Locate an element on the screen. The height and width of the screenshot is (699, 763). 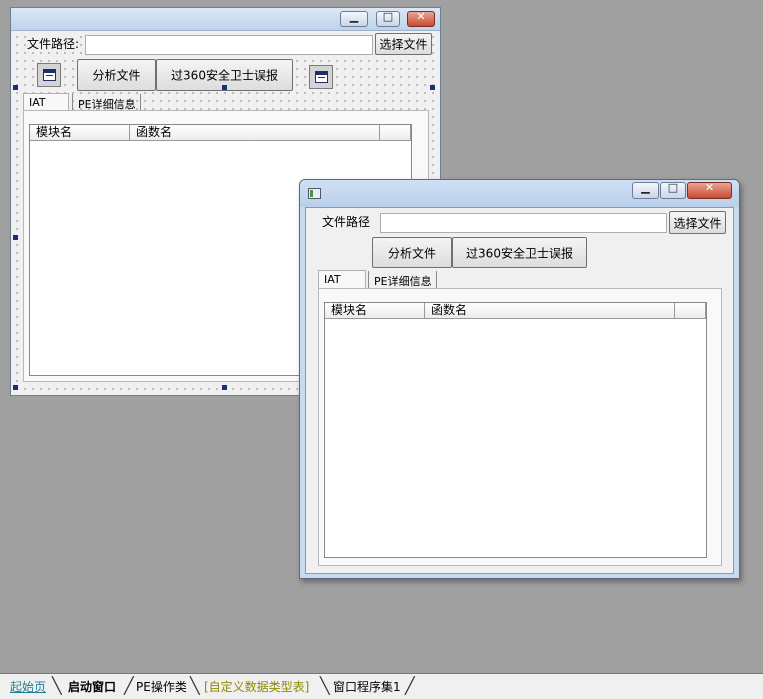
bottom-tab-custom-types-label: [自定义数据类型表] is located at coordinates (257, 687).